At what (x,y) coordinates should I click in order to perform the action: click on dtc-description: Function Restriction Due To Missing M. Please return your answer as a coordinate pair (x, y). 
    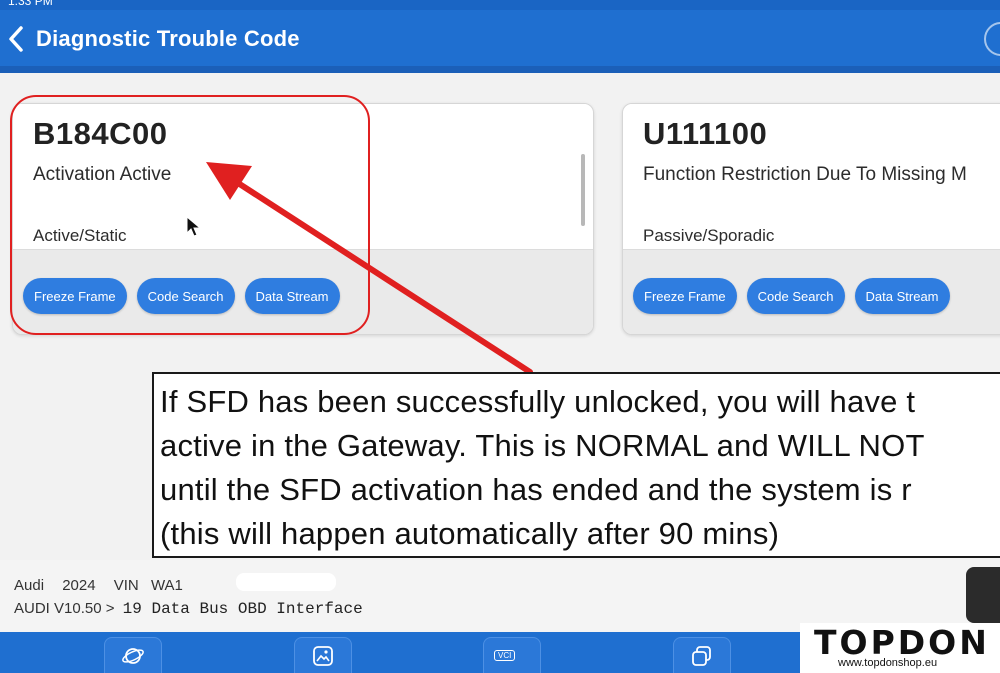
    Looking at the image, I should click on (805, 174).